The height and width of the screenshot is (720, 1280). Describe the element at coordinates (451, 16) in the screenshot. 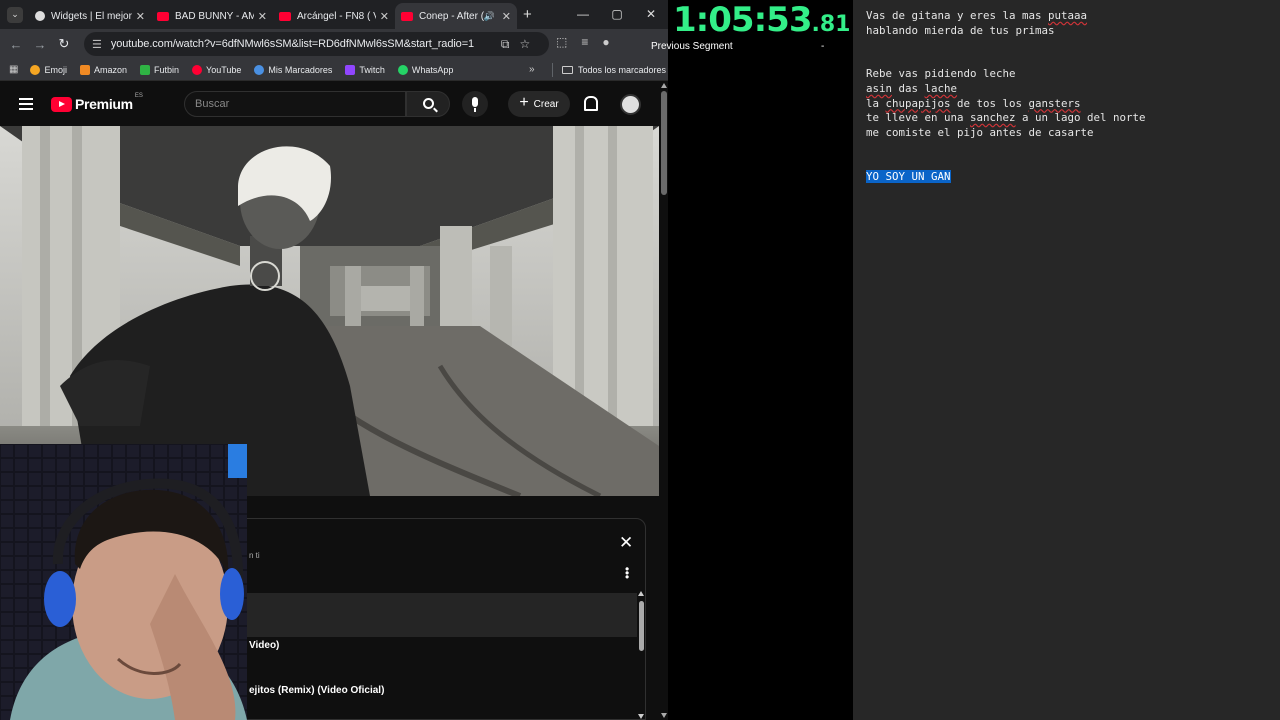

I see `tab-title: Conep - After (` at that location.